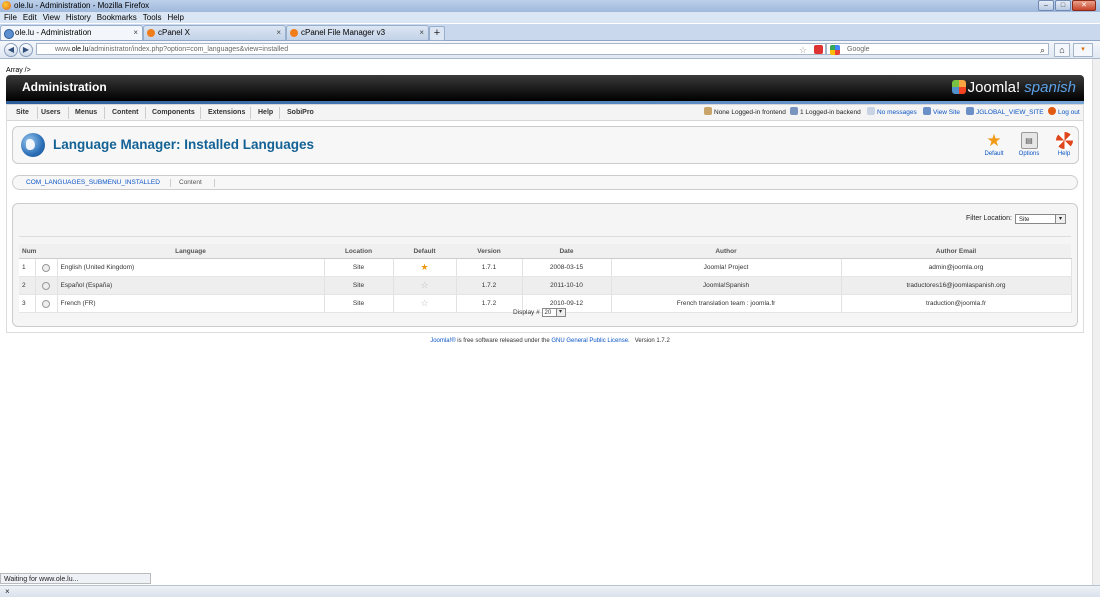  What do you see at coordinates (424, 251) in the screenshot?
I see `column-header-default: Default` at bounding box center [424, 251].